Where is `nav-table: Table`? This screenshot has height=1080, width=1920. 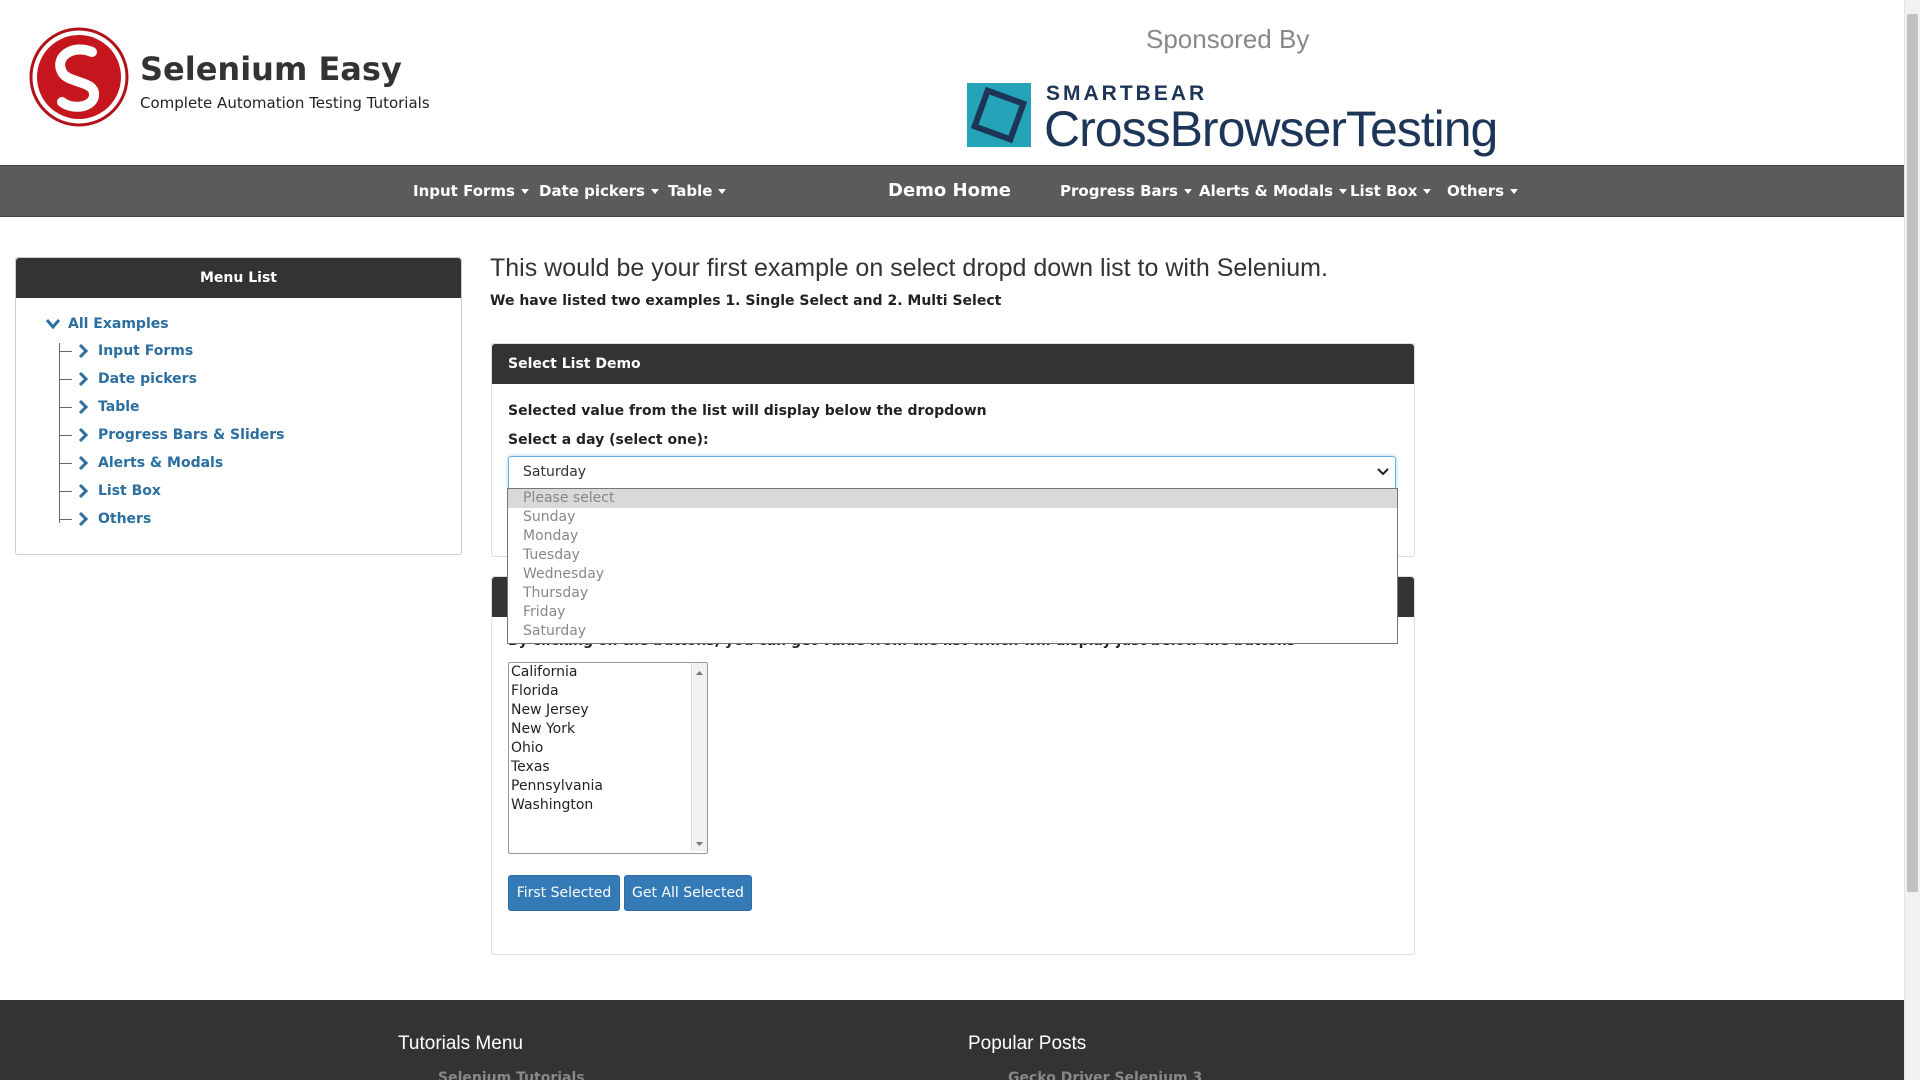 nav-table: Table is located at coordinates (697, 191).